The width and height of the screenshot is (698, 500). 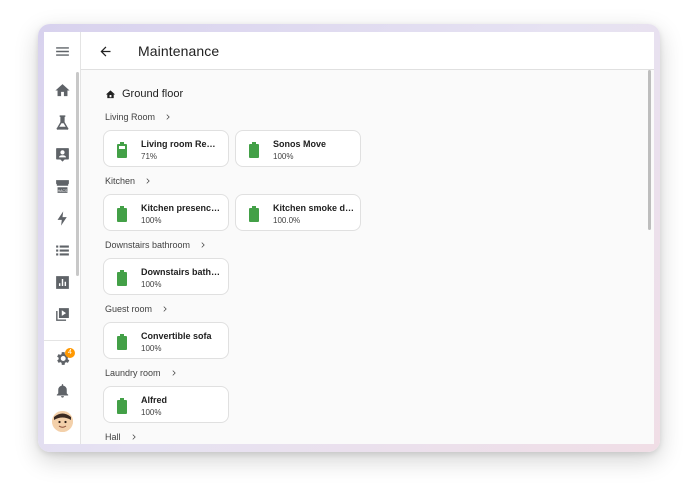 I want to click on settings-badge: 4, so click(x=70, y=353).